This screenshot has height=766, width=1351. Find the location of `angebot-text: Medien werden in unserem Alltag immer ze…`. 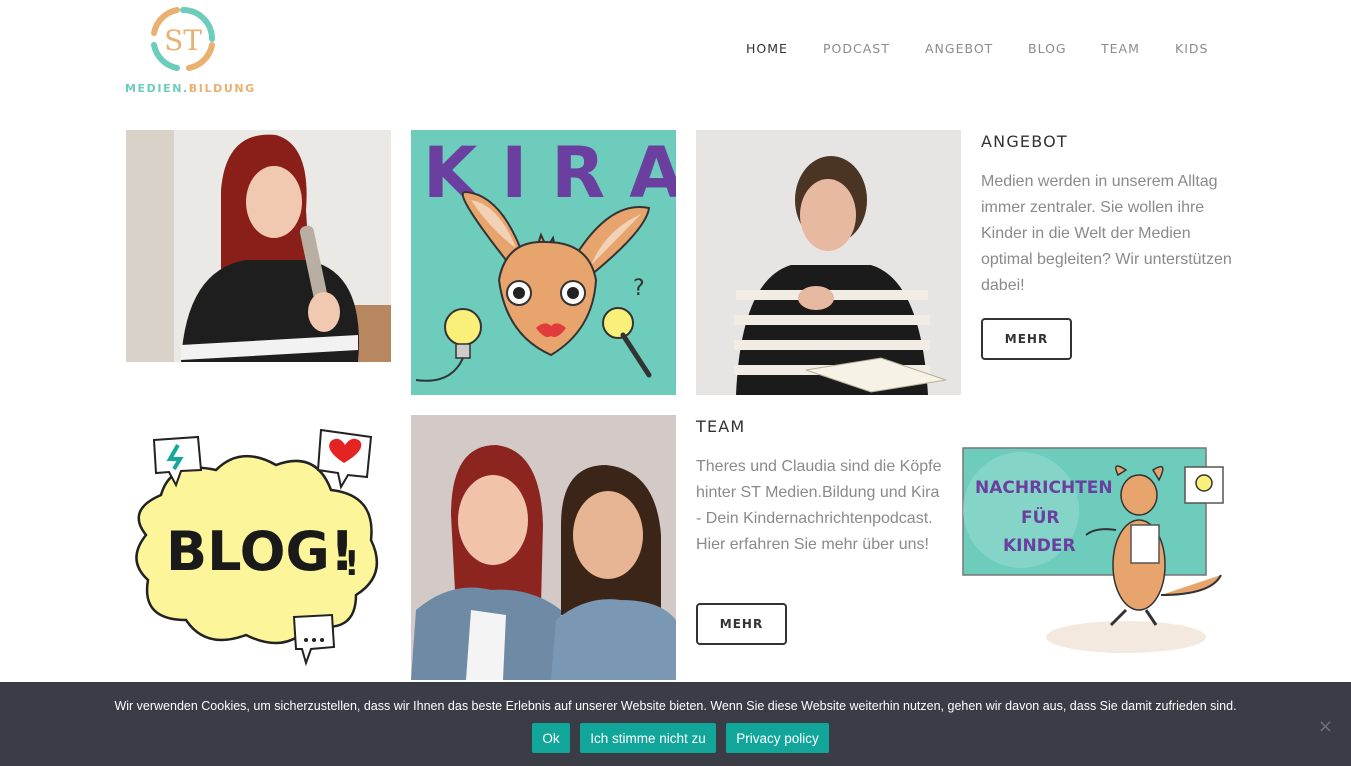

angebot-text: Medien werden in unserem Alltag immer ze… is located at coordinates (1106, 233).